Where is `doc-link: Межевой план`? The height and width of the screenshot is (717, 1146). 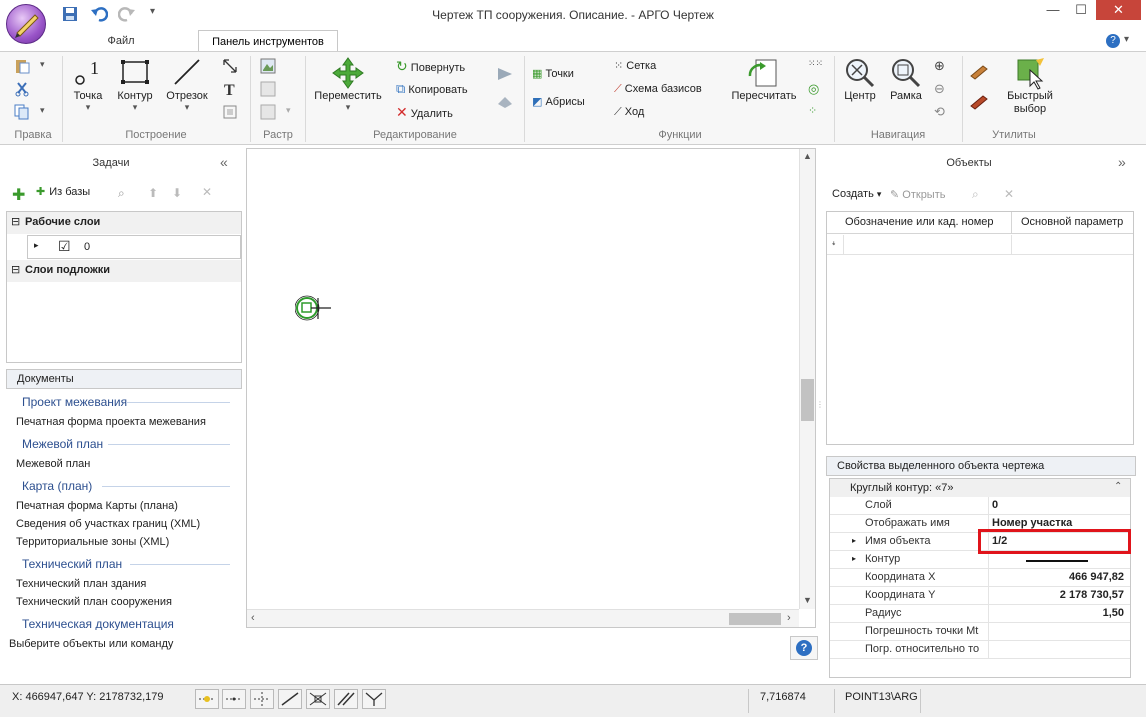 doc-link: Межевой план is located at coordinates (53, 464).